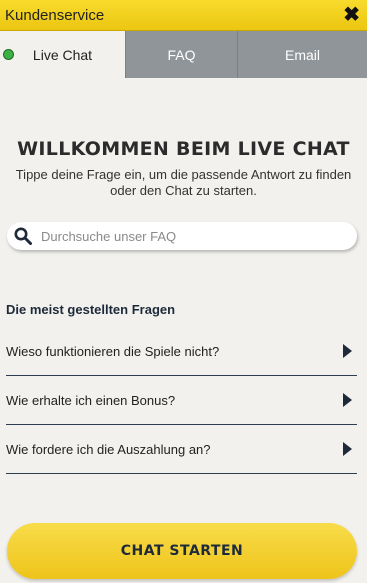 The image size is (367, 583). I want to click on faq-item: Wie erhalte ich einen Bonus?, so click(181, 400).